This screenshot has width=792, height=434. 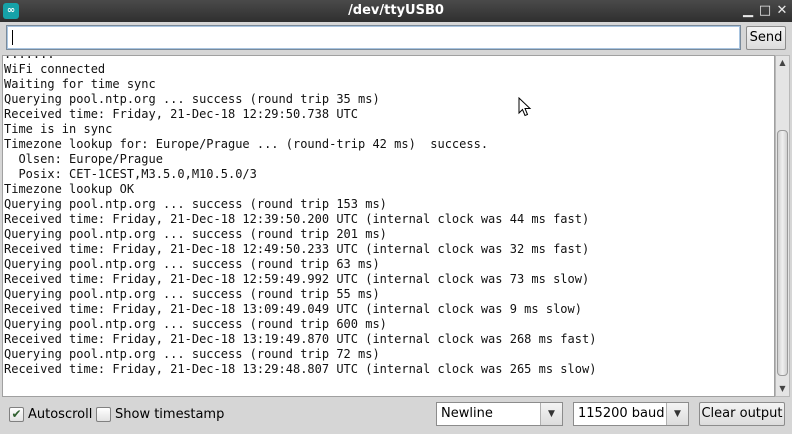 What do you see at coordinates (55, 69) in the screenshot?
I see `output-line: WiFi connected` at bounding box center [55, 69].